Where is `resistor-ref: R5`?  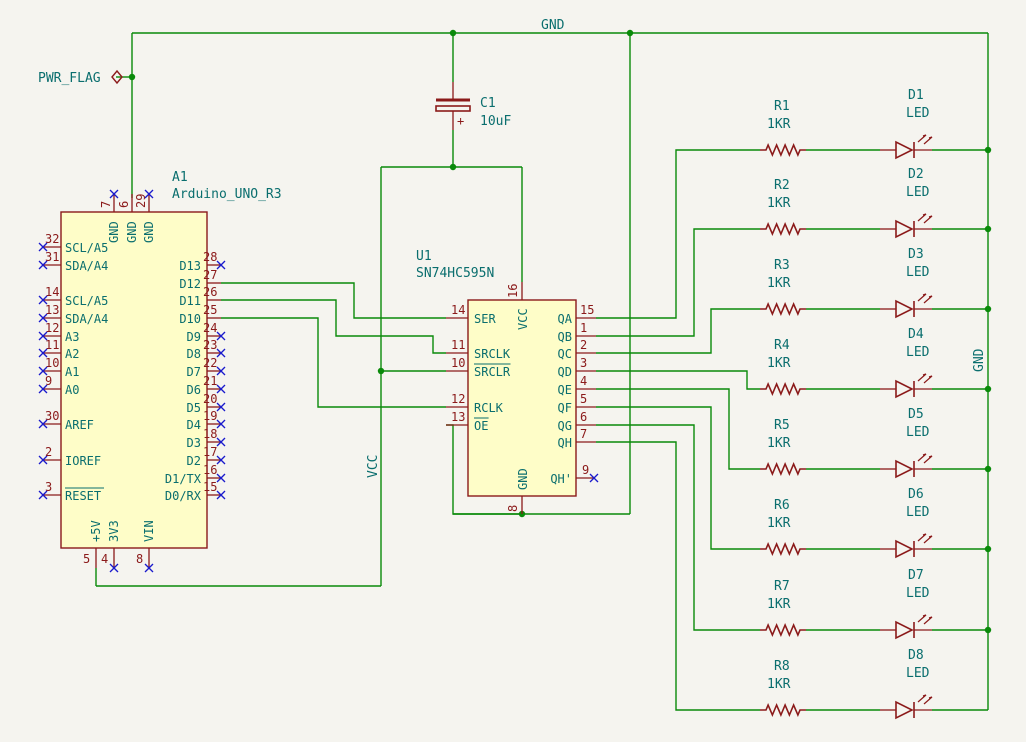 resistor-ref: R5 is located at coordinates (782, 425).